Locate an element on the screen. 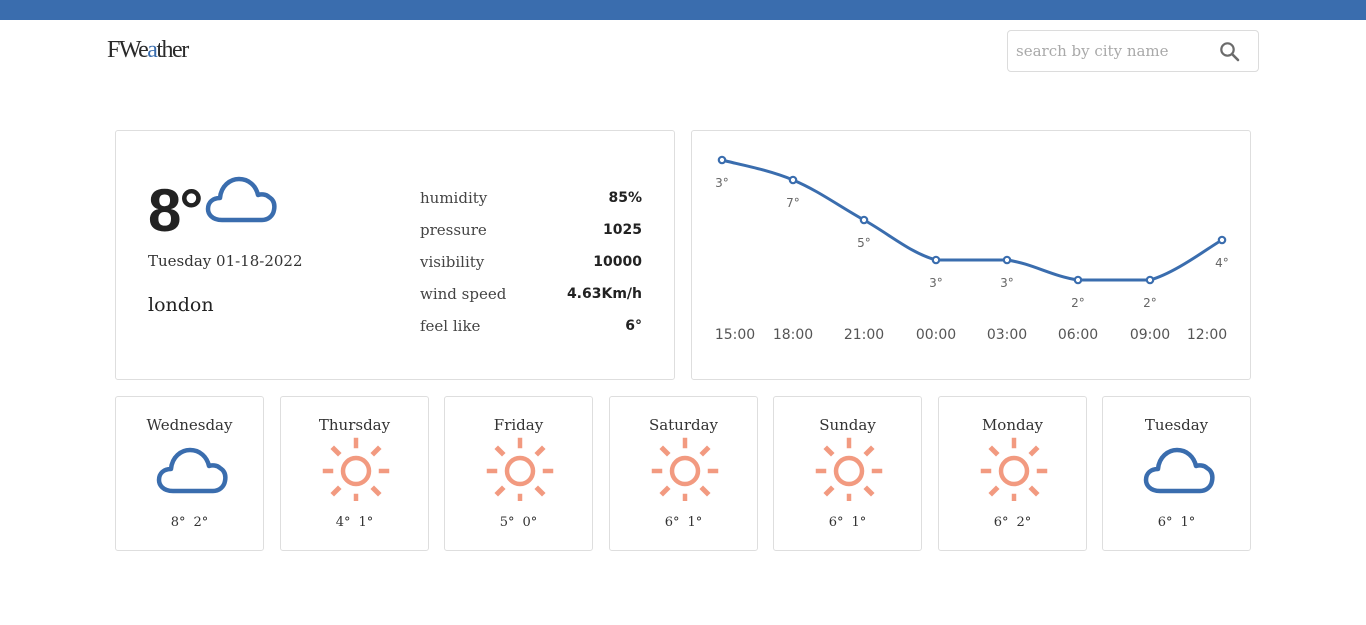  point-label: 5° is located at coordinates (864, 243).